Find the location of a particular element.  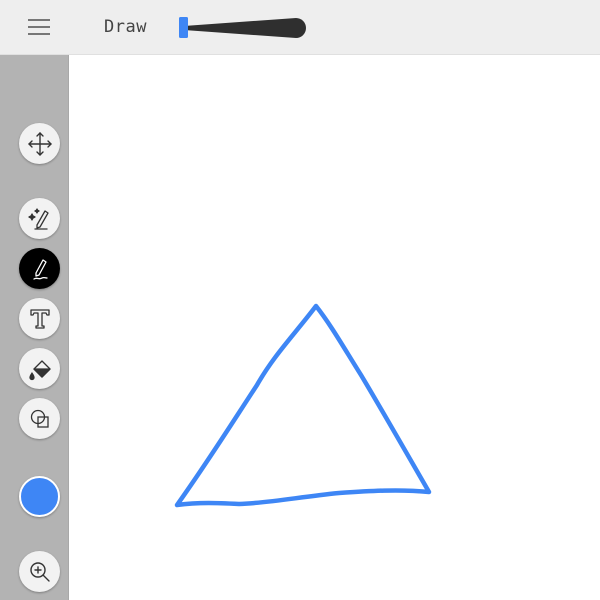

move-tool-button is located at coordinates (39, 143).